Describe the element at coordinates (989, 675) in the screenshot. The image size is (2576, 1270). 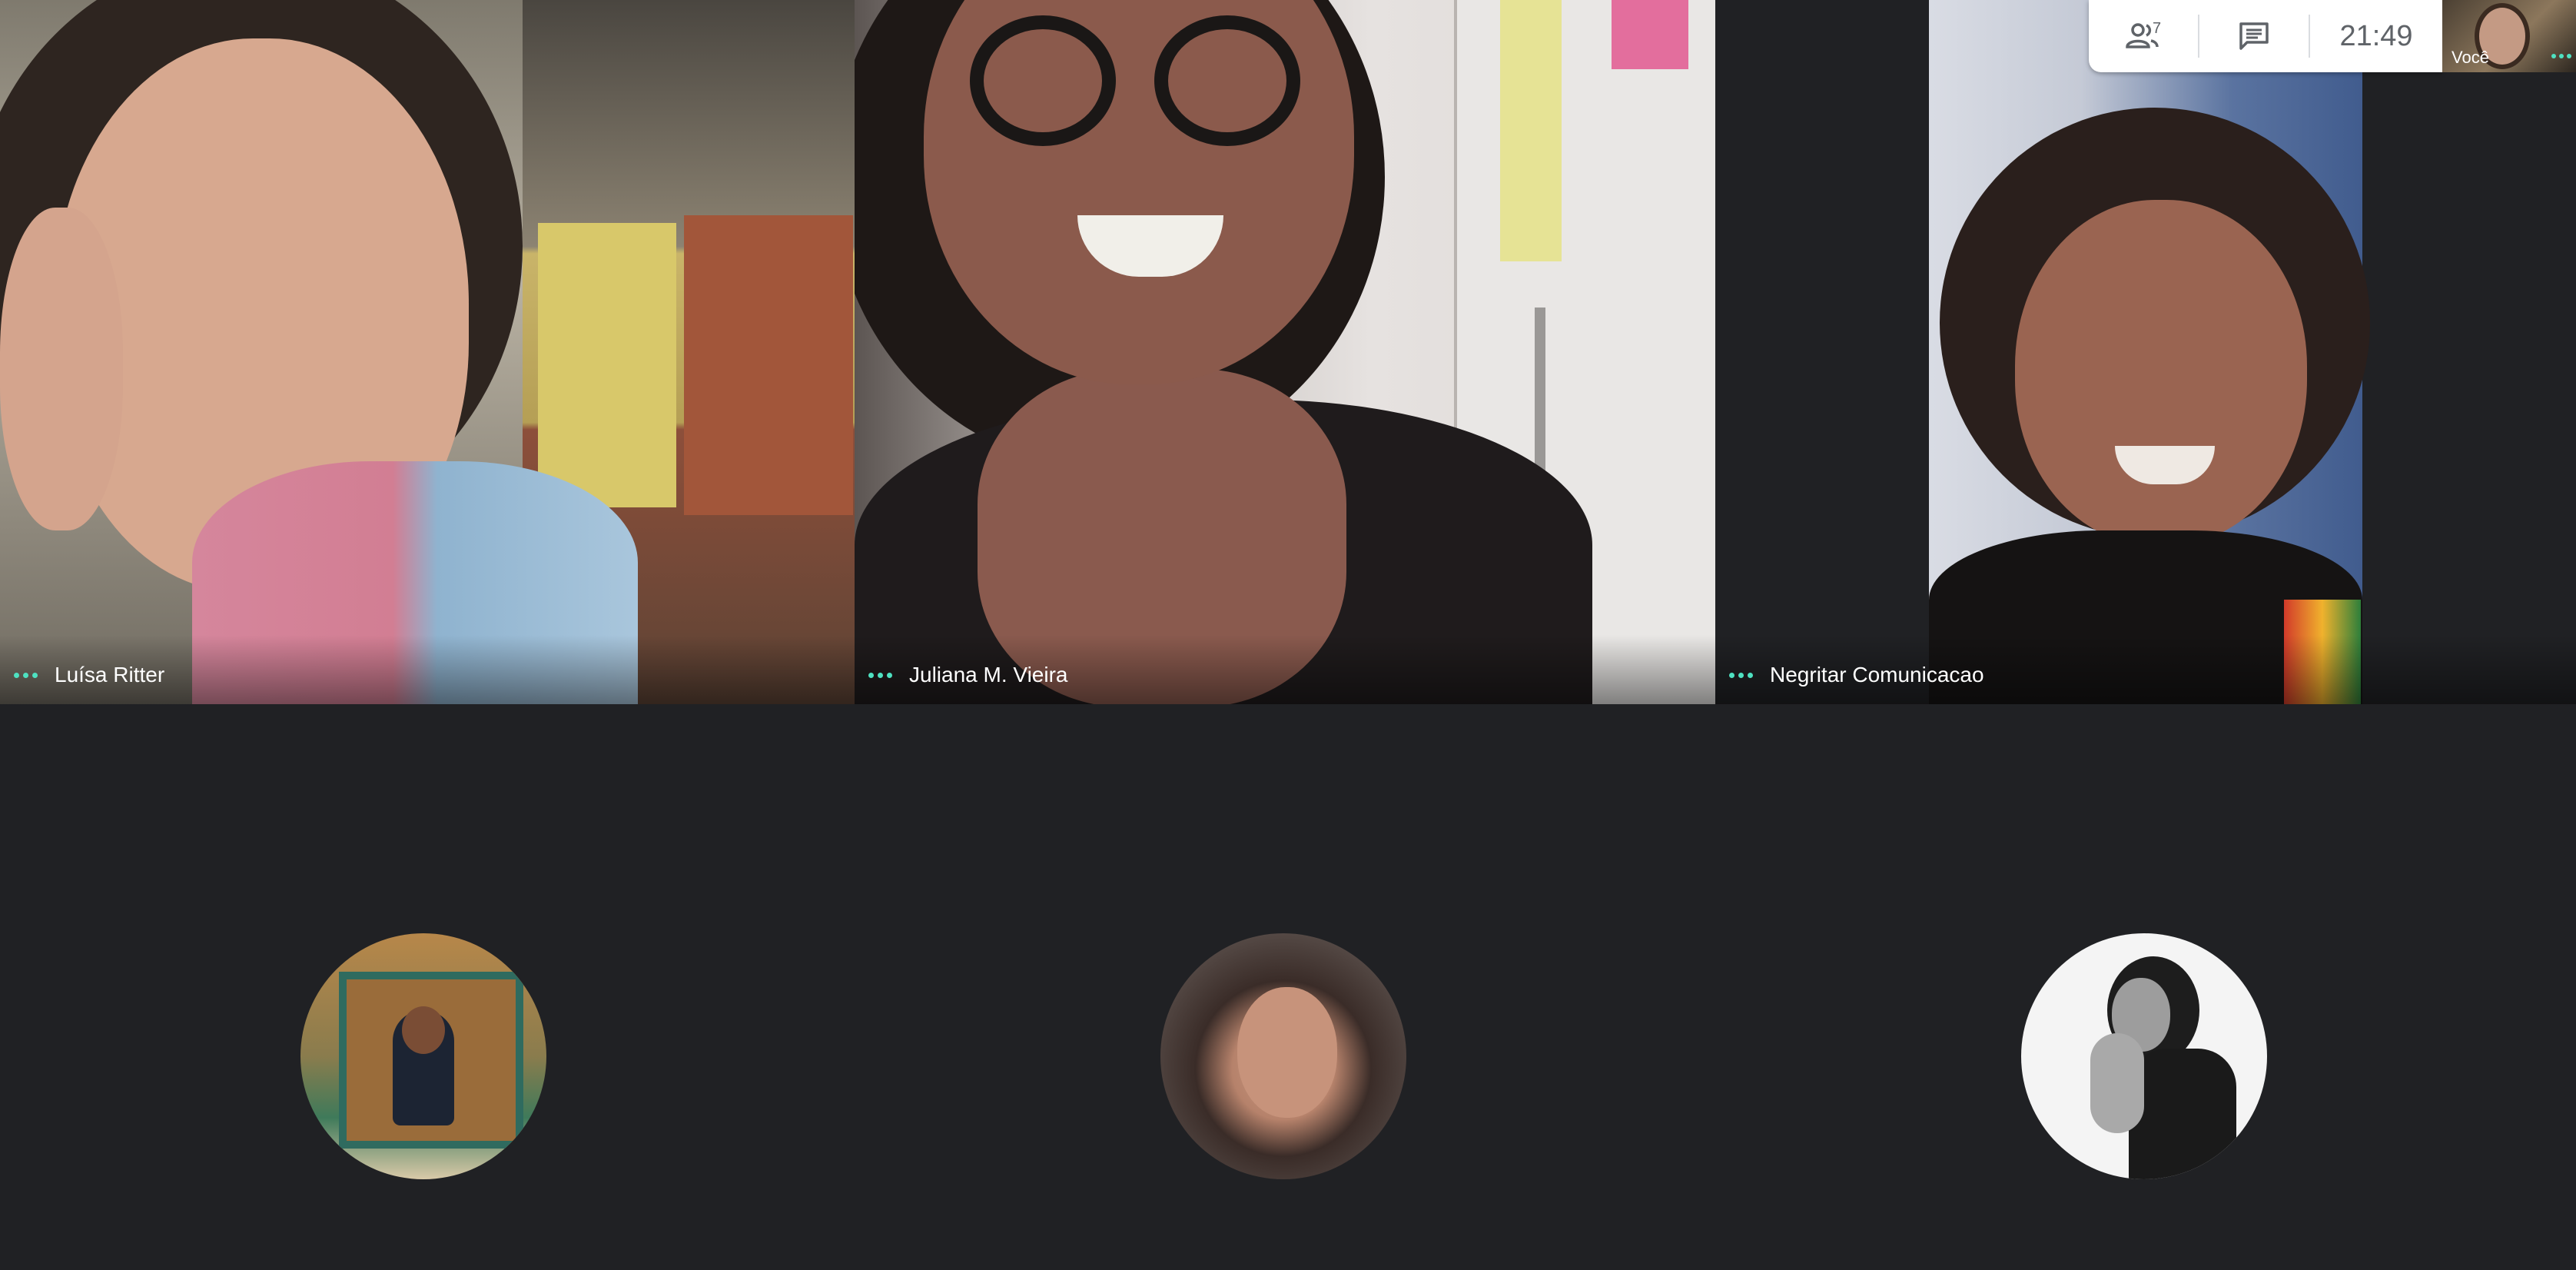
I see `participant-name: Juliana M. Vieira` at that location.